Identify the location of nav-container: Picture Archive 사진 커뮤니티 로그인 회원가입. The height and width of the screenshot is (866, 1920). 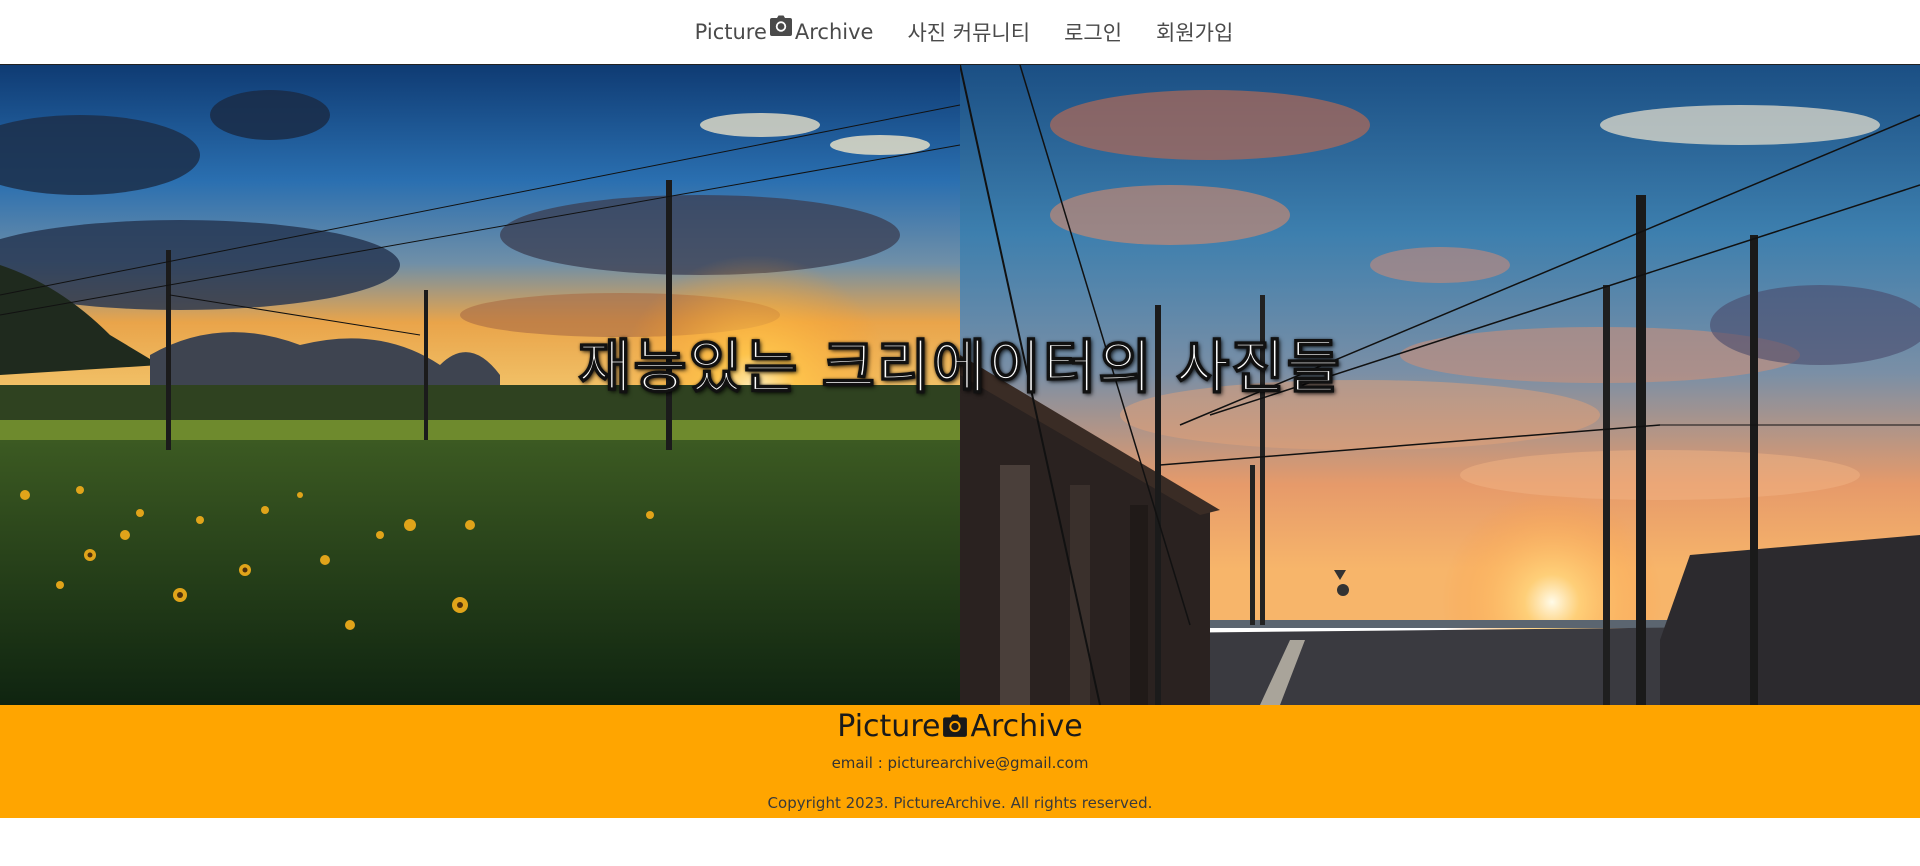
(963, 31).